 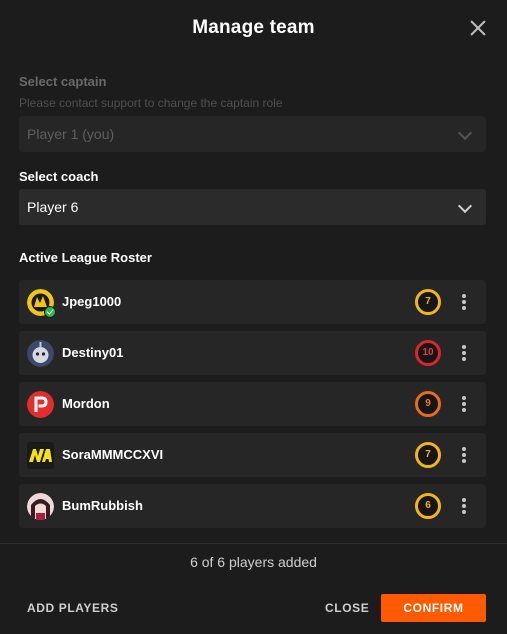 What do you see at coordinates (53, 207) in the screenshot?
I see `coach-select-value: Player 6` at bounding box center [53, 207].